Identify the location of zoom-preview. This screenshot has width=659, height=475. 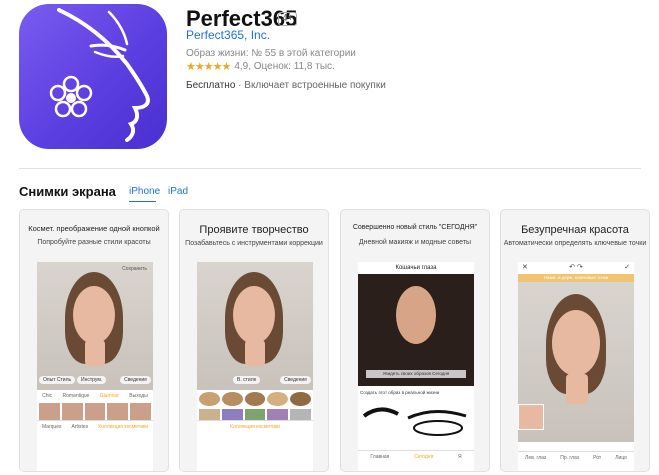
(531, 417).